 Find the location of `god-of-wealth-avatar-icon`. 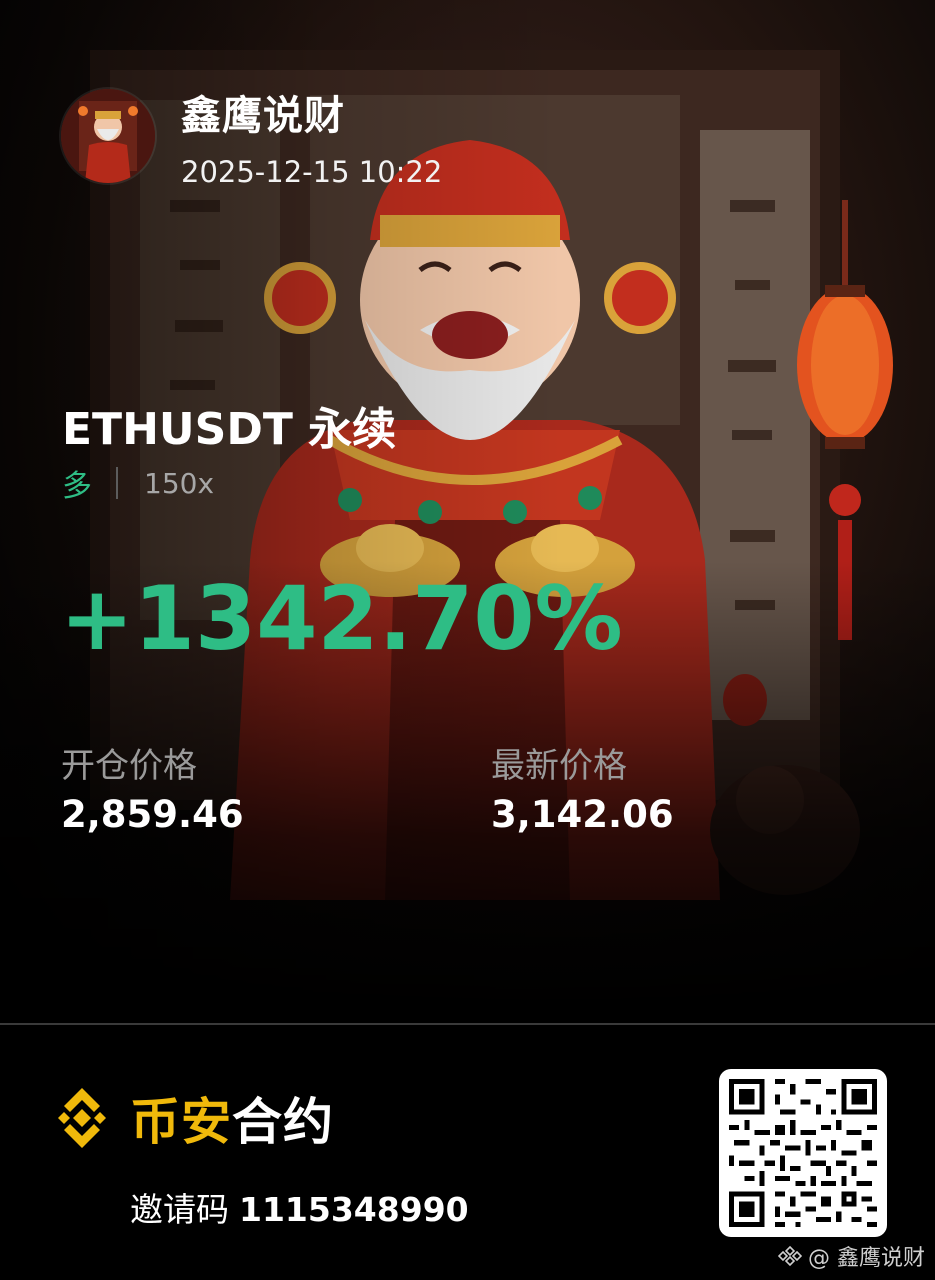

god-of-wealth-avatar-icon is located at coordinates (108, 136).